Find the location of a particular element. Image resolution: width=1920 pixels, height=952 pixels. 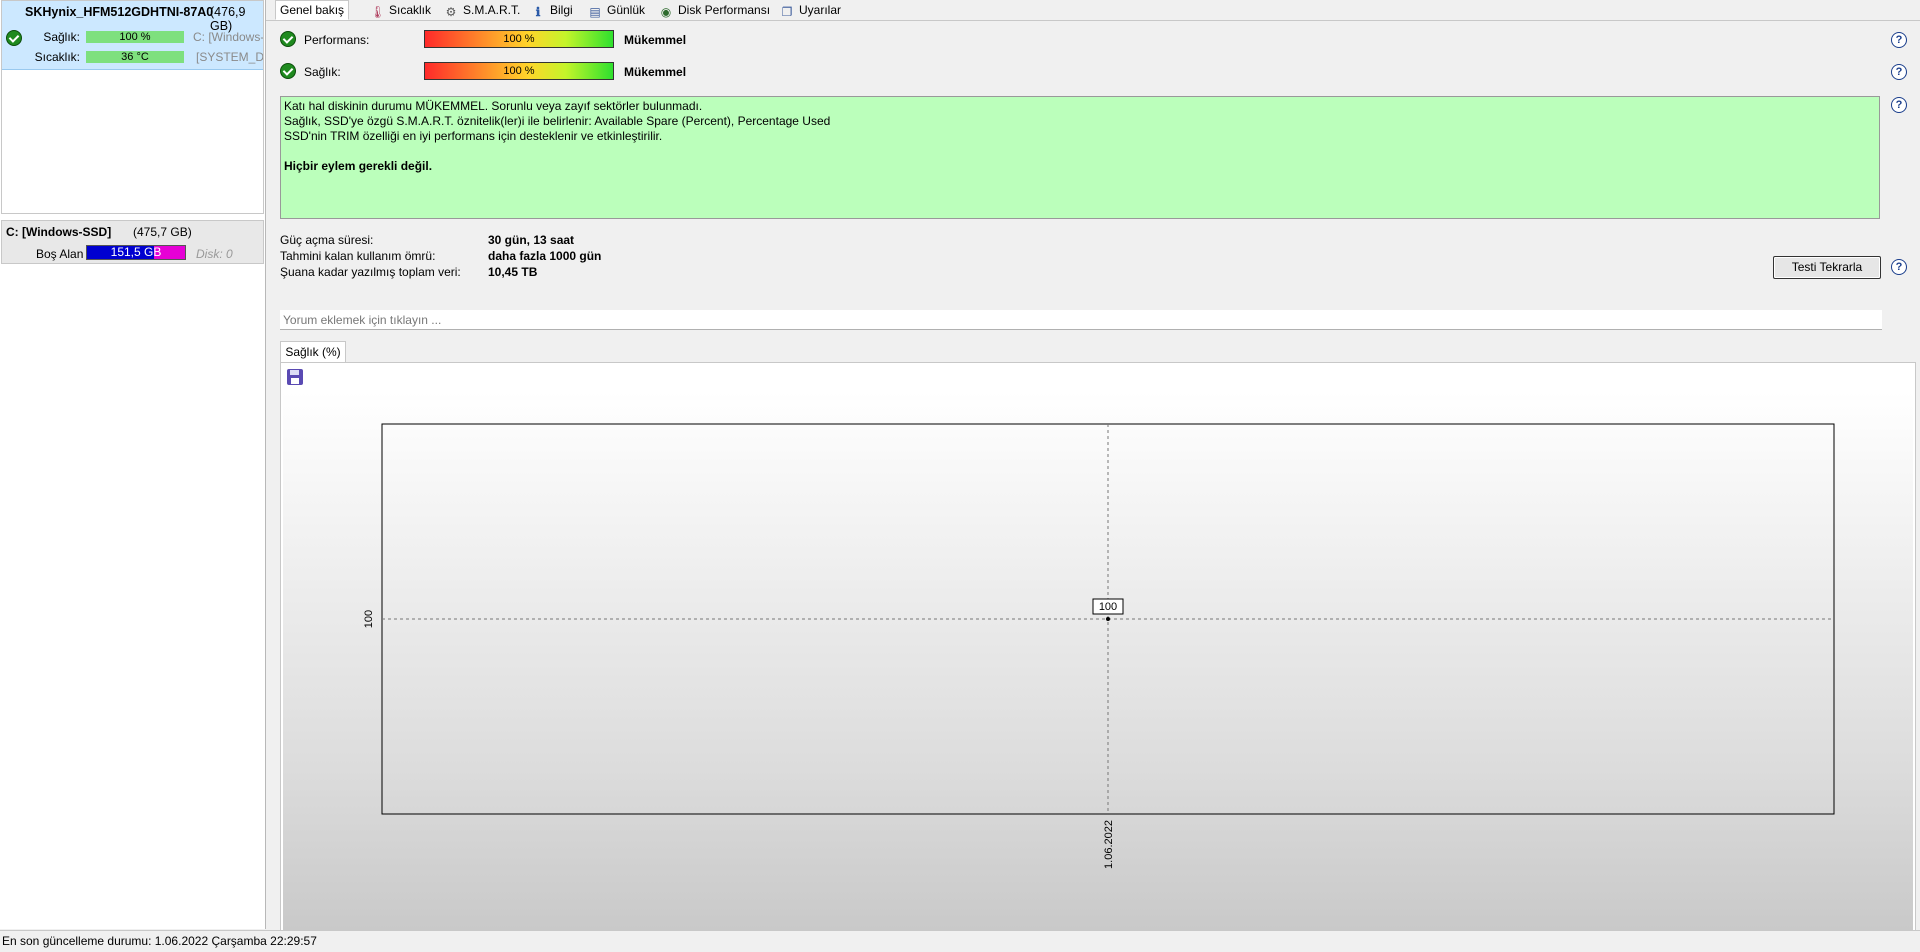

tab-disk-performance-label: Disk Performansı is located at coordinates (724, 10).